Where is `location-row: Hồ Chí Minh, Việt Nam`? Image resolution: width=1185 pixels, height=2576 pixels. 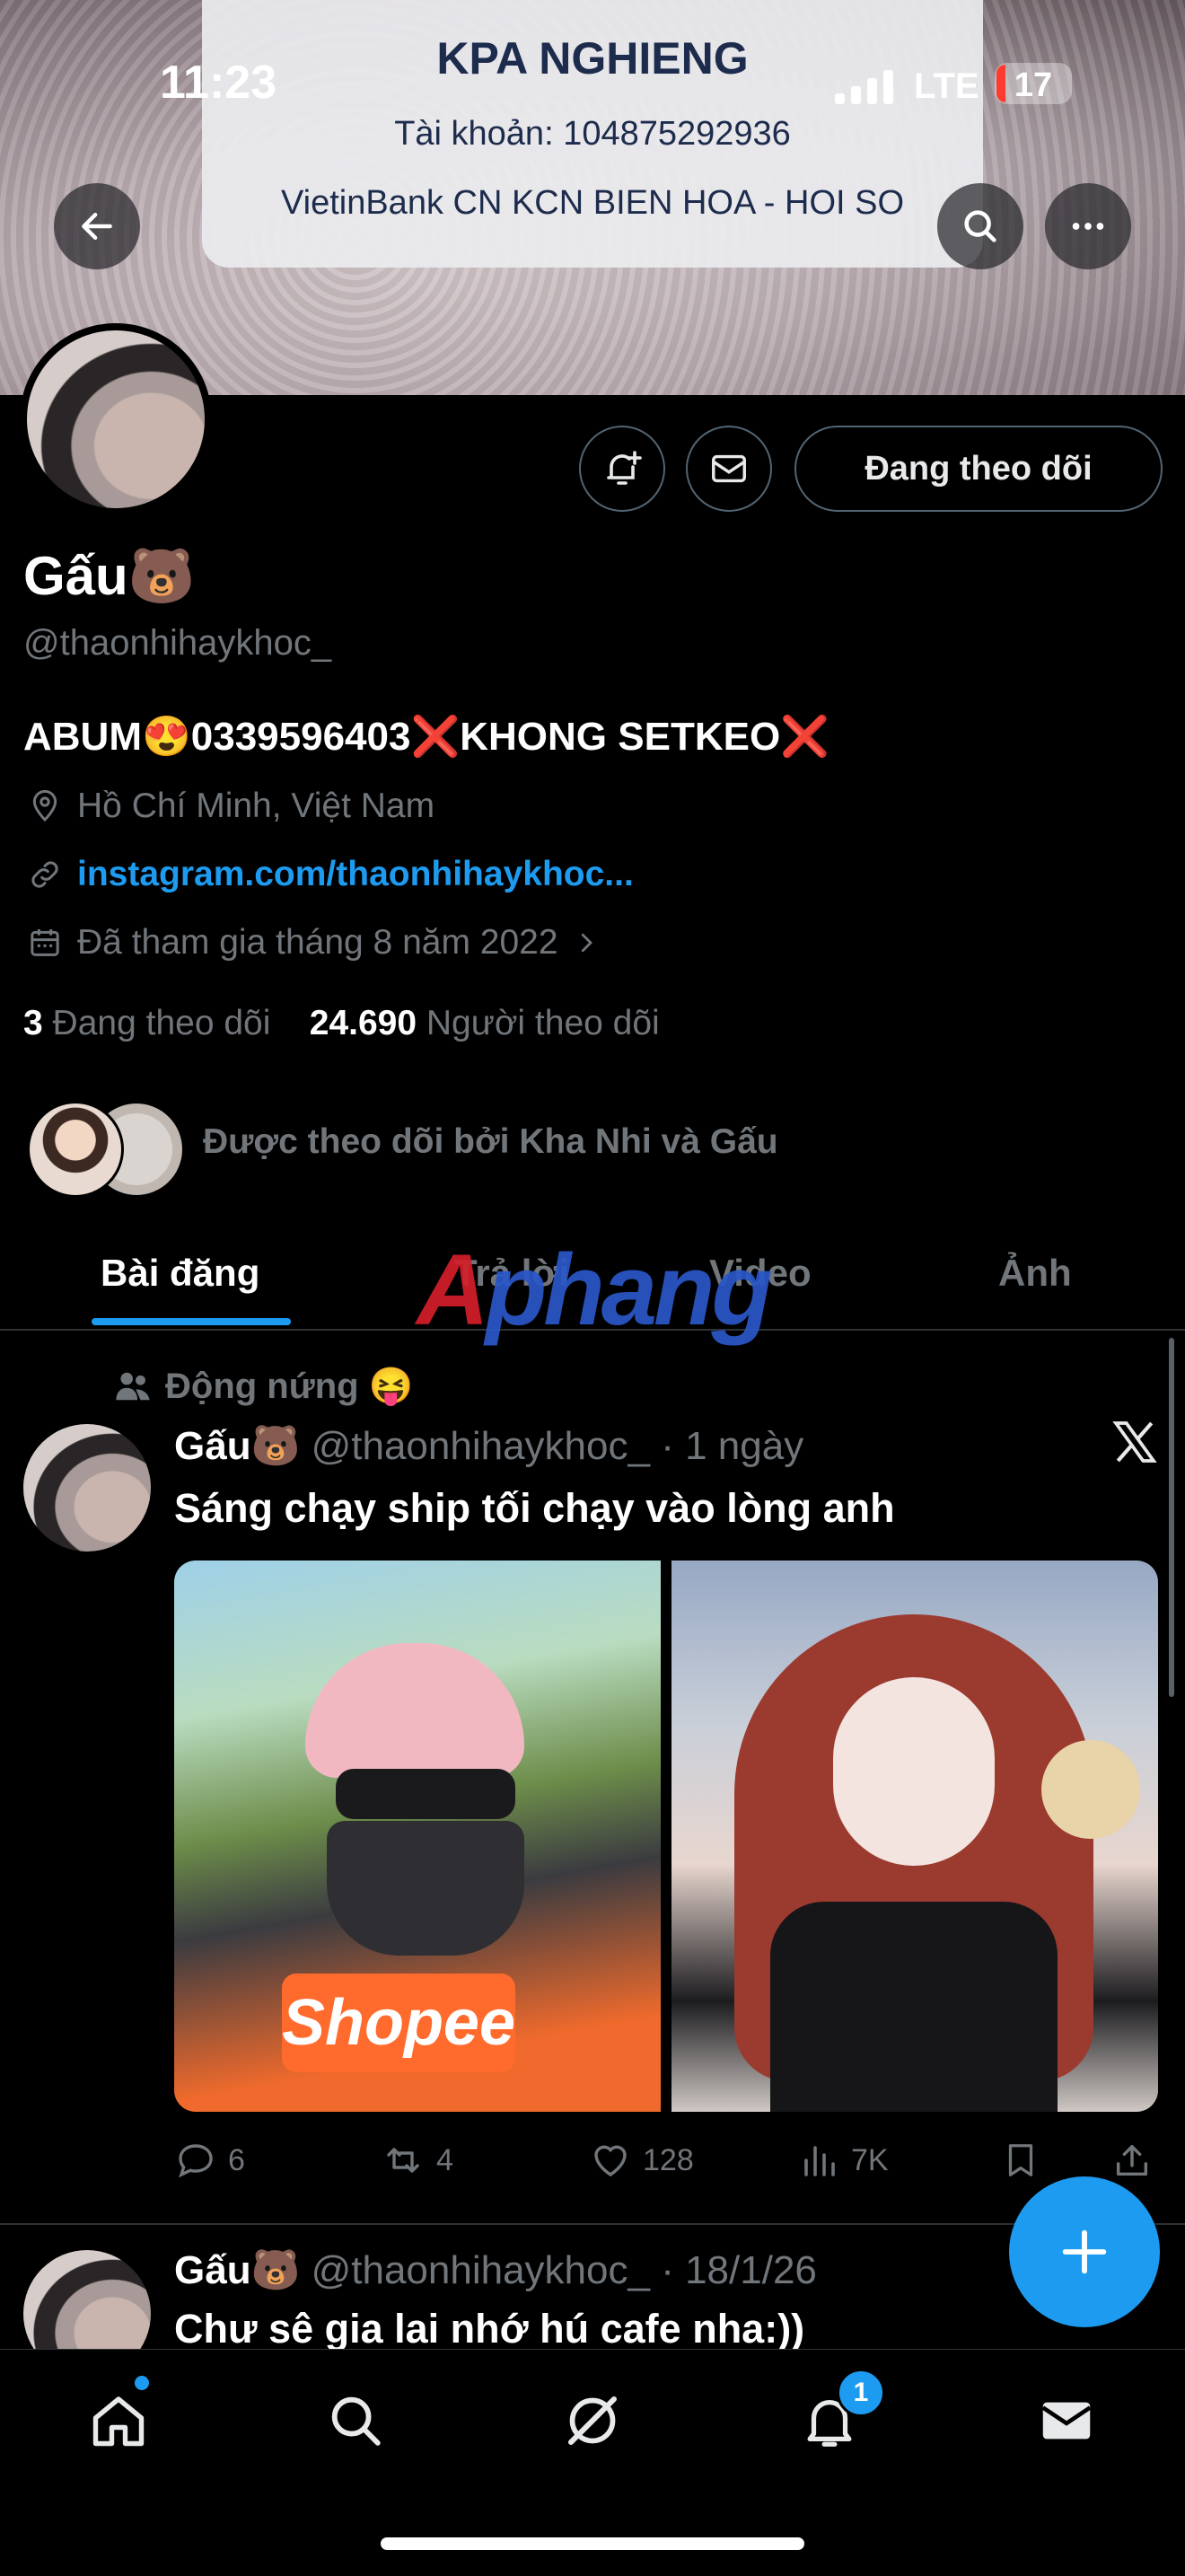 location-row: Hồ Chí Minh, Việt Nam is located at coordinates (230, 806).